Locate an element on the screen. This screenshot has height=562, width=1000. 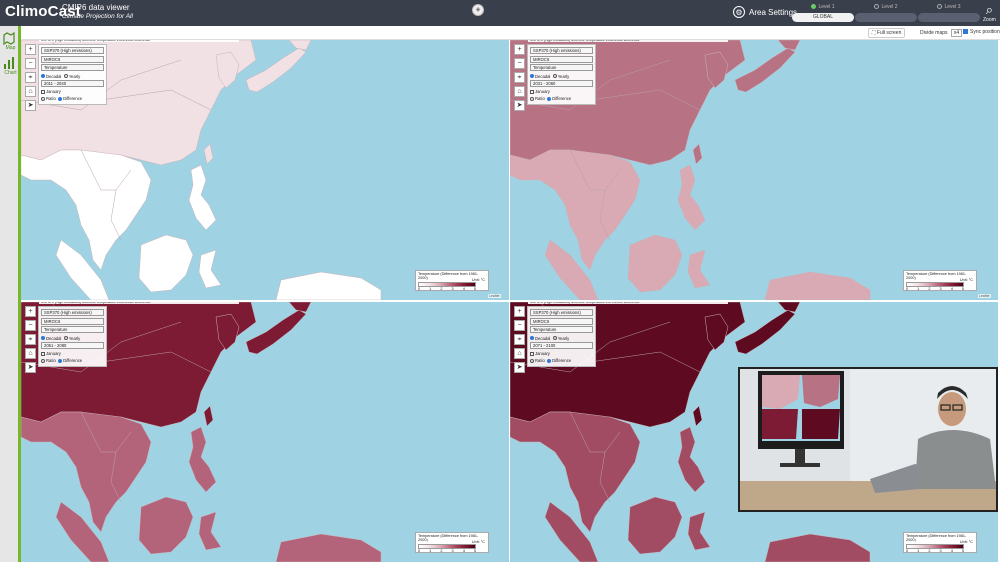
fullscreen-button: ⛶ Full screen is located at coordinates (887, 33).